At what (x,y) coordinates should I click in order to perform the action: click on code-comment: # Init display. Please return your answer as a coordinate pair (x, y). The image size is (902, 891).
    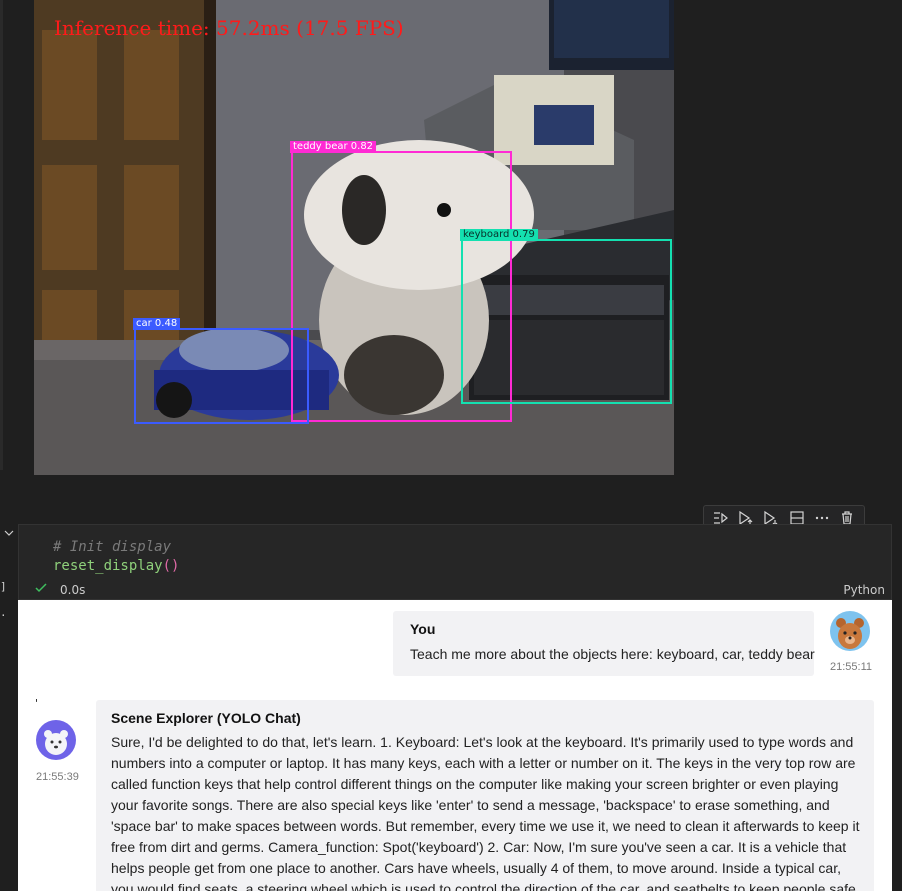
    Looking at the image, I should click on (112, 547).